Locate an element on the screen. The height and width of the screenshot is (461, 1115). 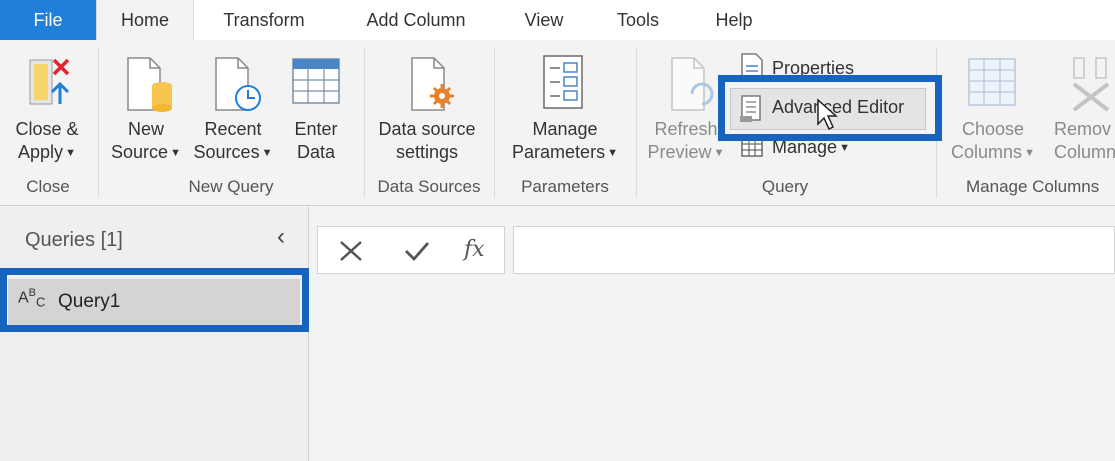
refresh-preview-label-2: Preview is located at coordinates (679, 152).